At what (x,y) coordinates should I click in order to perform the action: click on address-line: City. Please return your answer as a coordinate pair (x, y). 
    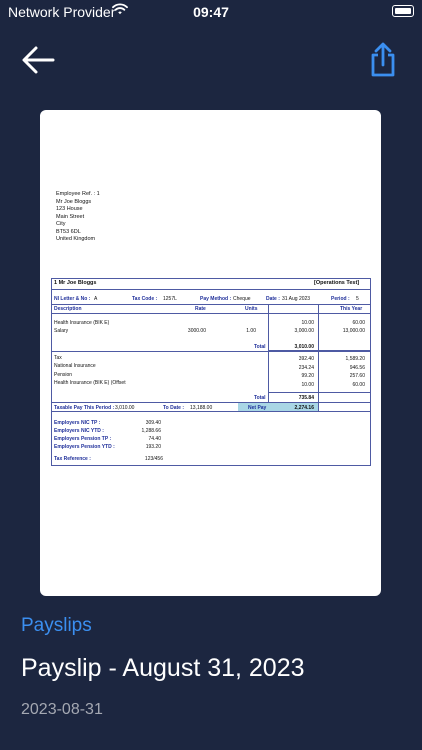
    Looking at the image, I should click on (61, 224).